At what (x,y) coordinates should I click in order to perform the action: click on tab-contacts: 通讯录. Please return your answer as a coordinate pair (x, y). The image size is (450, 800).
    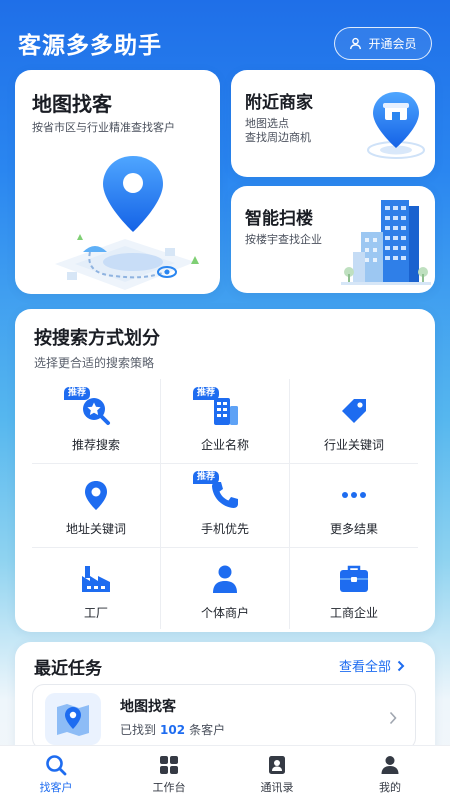
    Looking at the image, I should click on (277, 773).